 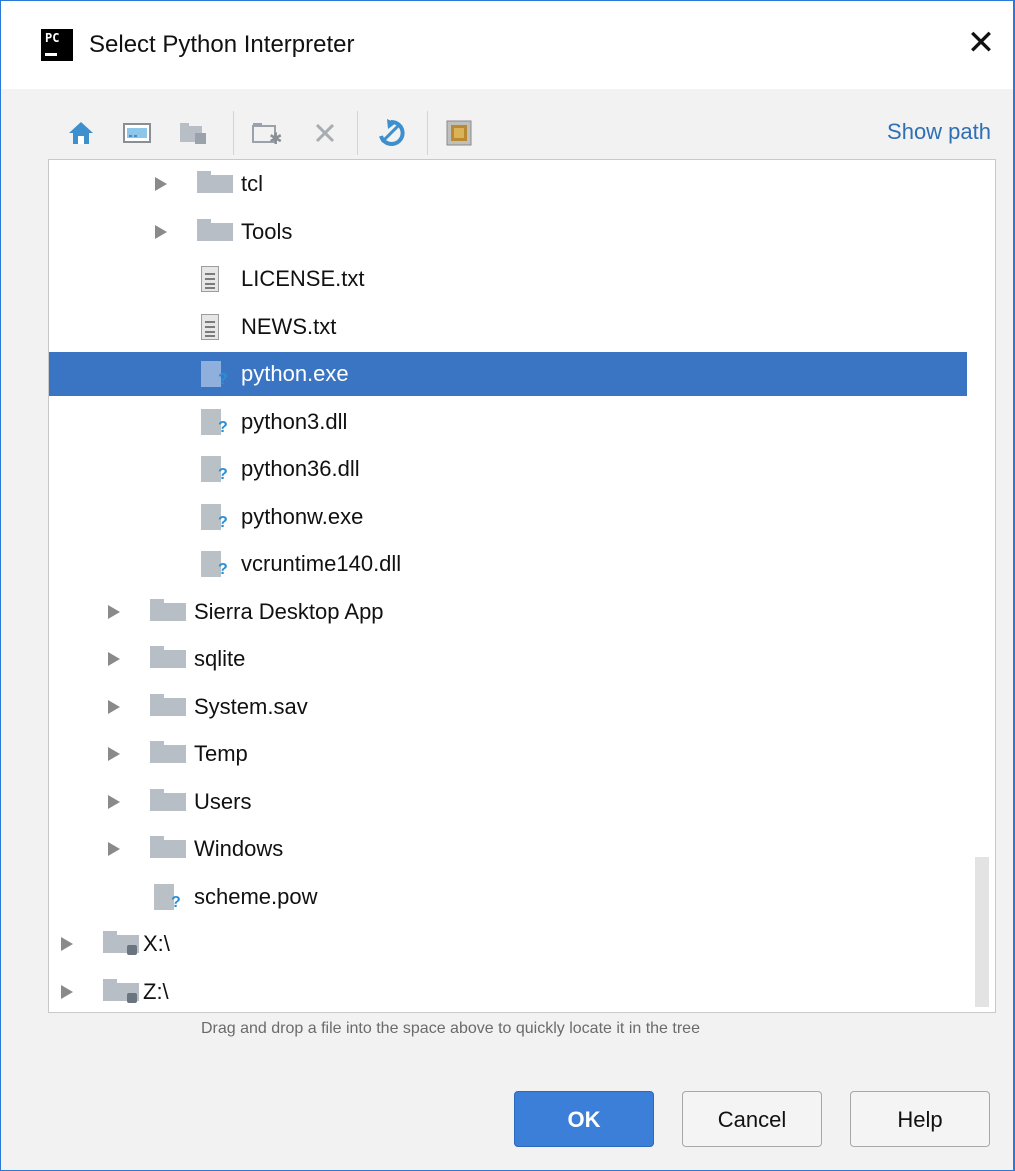 What do you see at coordinates (508, 944) in the screenshot?
I see `tree-row: X:\` at bounding box center [508, 944].